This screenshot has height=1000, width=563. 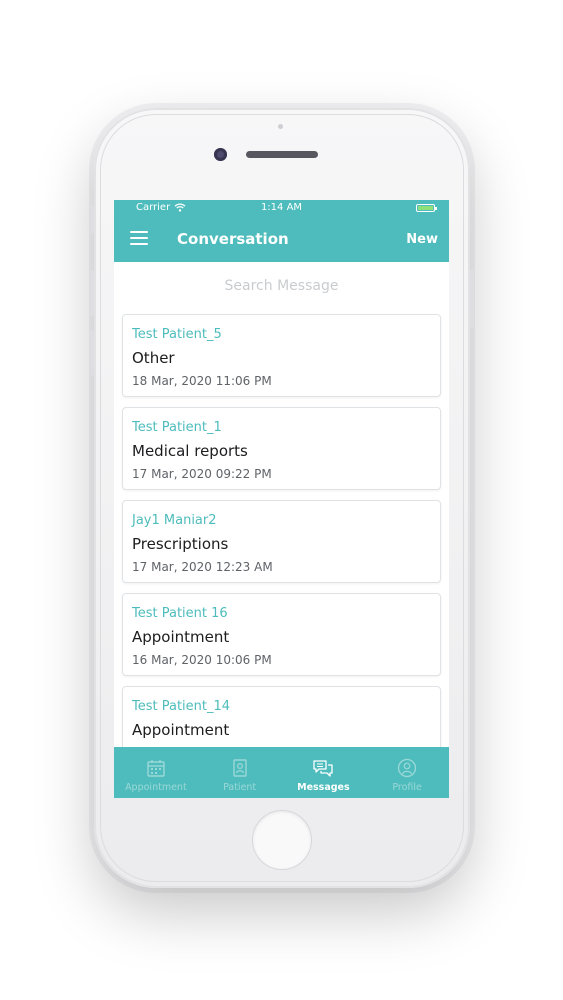 What do you see at coordinates (153, 358) in the screenshot?
I see `conversation-subject: Other` at bounding box center [153, 358].